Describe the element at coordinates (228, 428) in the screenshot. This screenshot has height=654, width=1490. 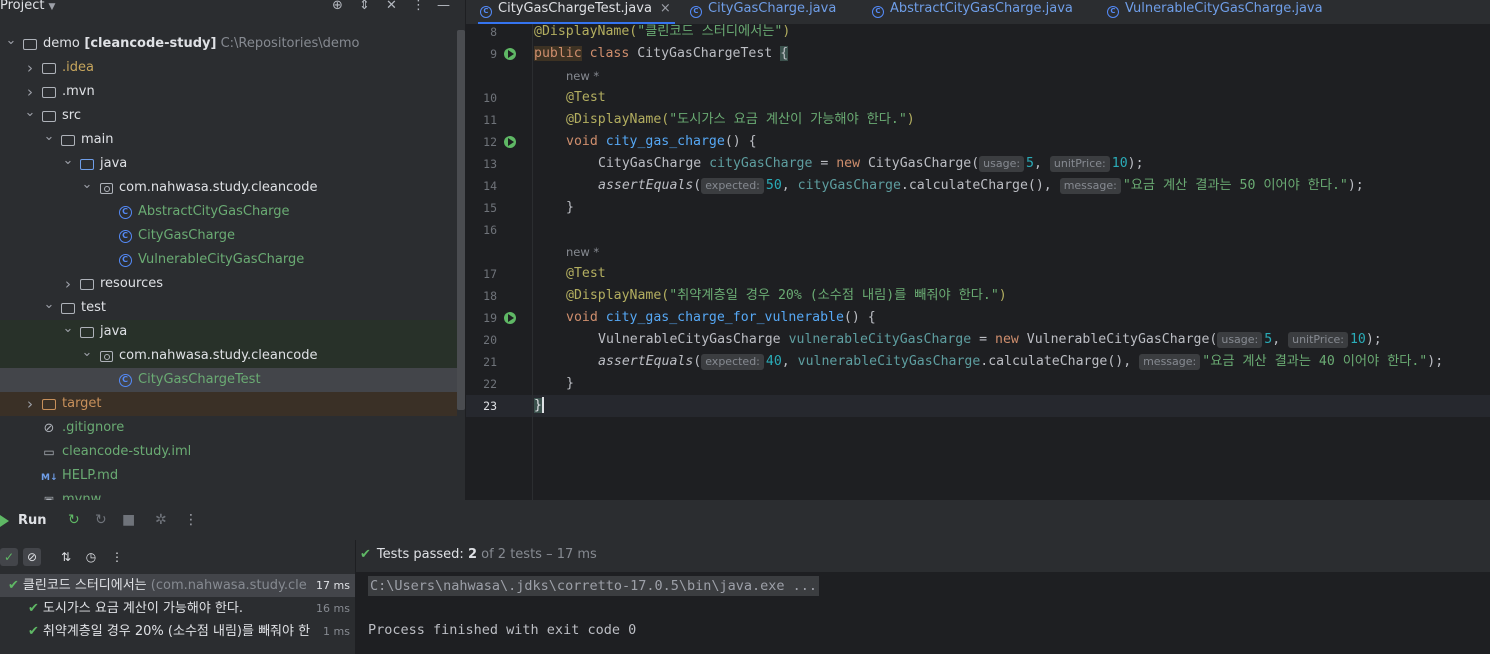
I see `tree-item-gitignore: ⊘ .gitignore` at that location.